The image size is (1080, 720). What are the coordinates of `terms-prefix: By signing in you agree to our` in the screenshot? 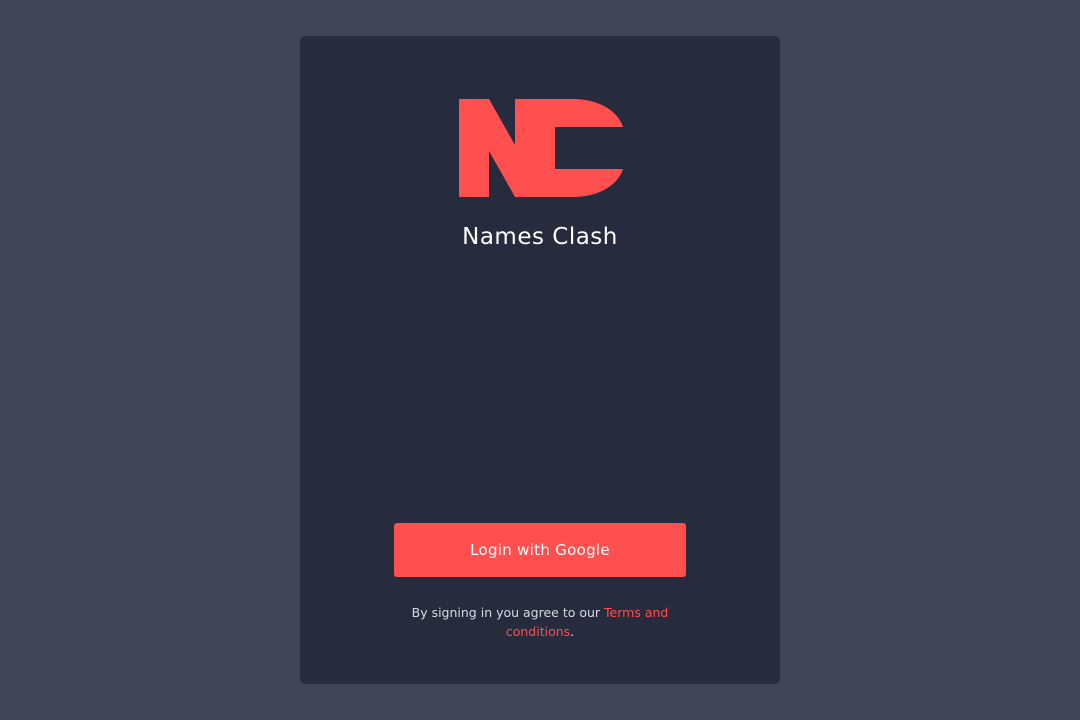 It's located at (508, 612).